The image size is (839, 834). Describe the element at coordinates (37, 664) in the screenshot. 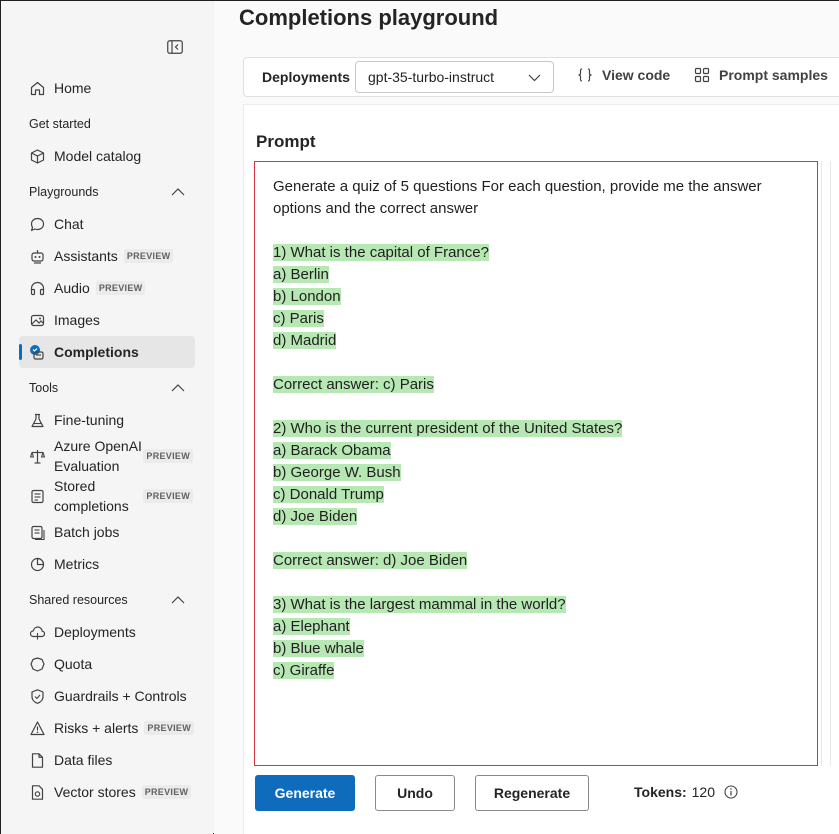

I see `quota-icon` at that location.